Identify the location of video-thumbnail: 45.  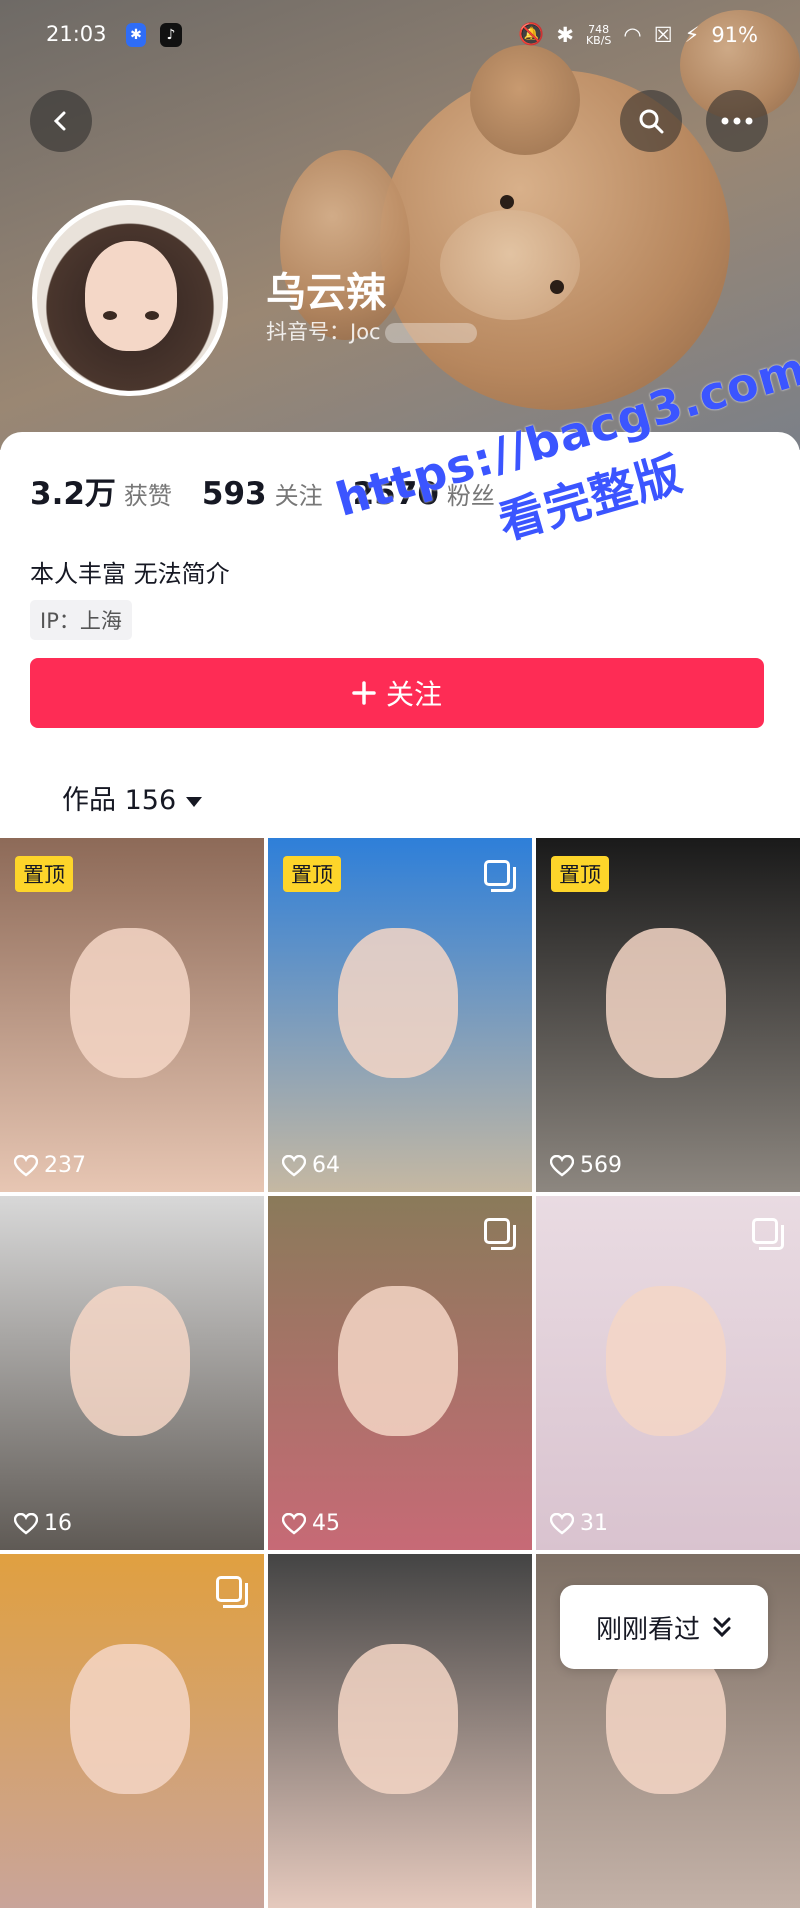
(400, 1373).